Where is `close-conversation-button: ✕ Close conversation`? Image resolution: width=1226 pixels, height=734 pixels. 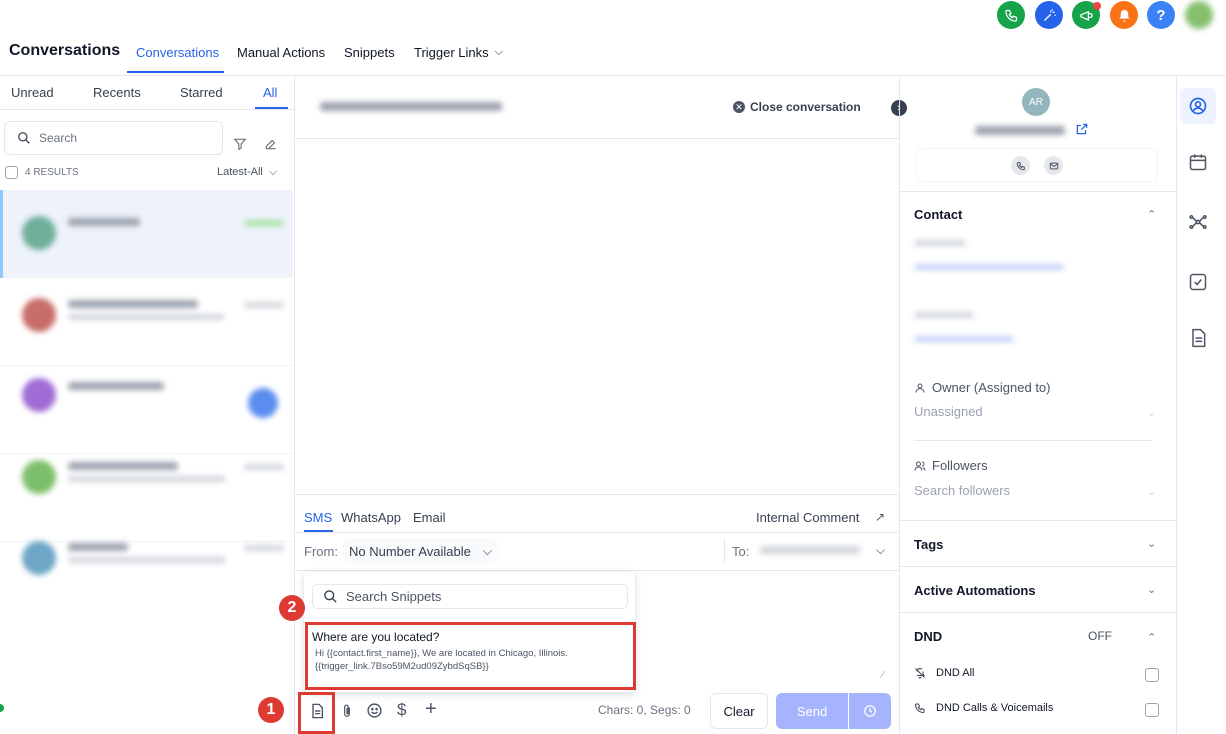
close-conversation-button: ✕ Close conversation is located at coordinates (797, 107).